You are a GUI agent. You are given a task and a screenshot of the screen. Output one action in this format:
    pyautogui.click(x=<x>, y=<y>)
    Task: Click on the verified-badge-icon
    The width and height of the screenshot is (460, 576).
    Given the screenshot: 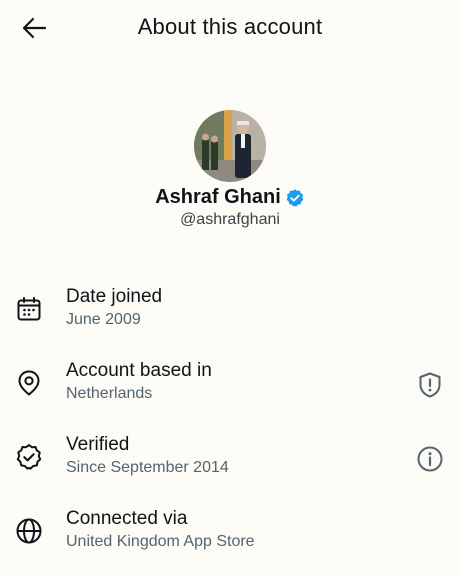 What is the action you would take?
    pyautogui.click(x=295, y=197)
    